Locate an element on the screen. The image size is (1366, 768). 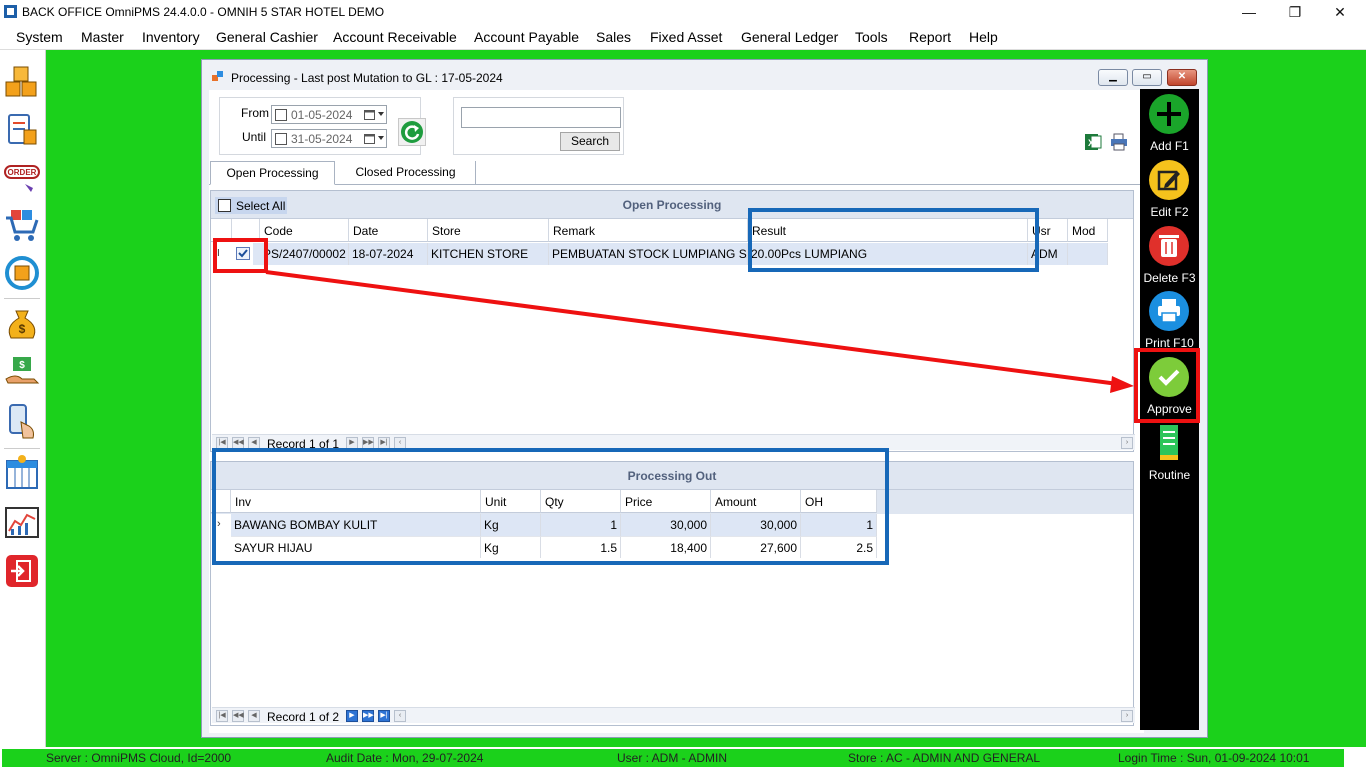
column-header-store: Store is located at coordinates (488, 230).